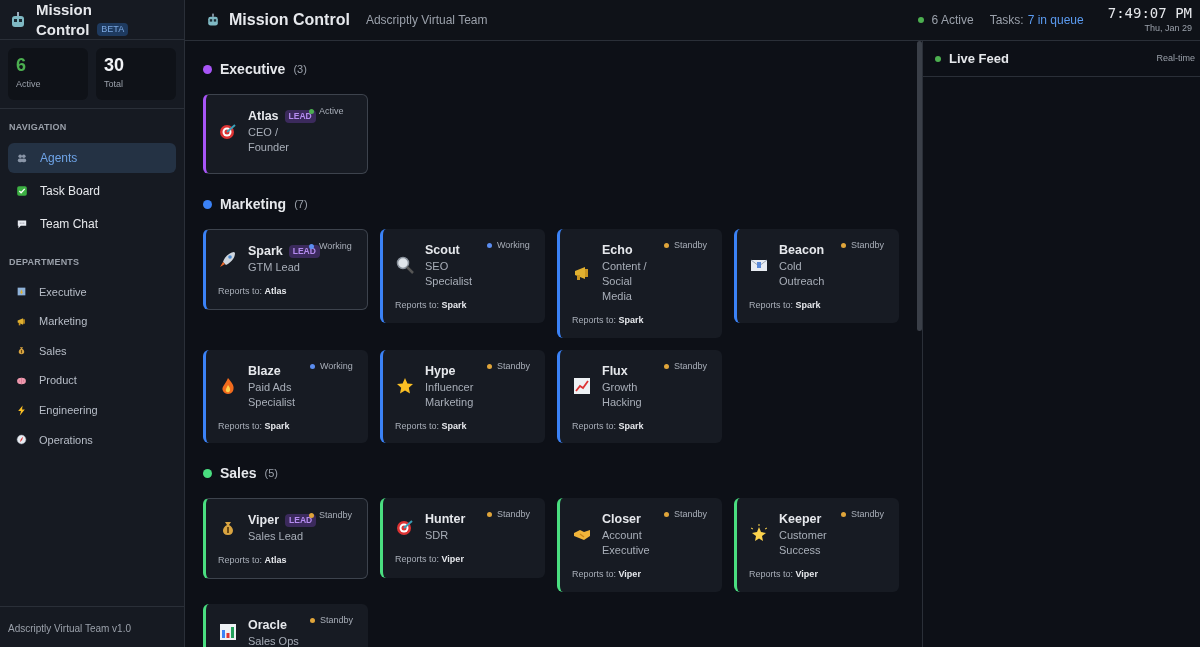 The image size is (1200, 647). What do you see at coordinates (800, 519) in the screenshot?
I see `agent-name: Keeper` at bounding box center [800, 519].